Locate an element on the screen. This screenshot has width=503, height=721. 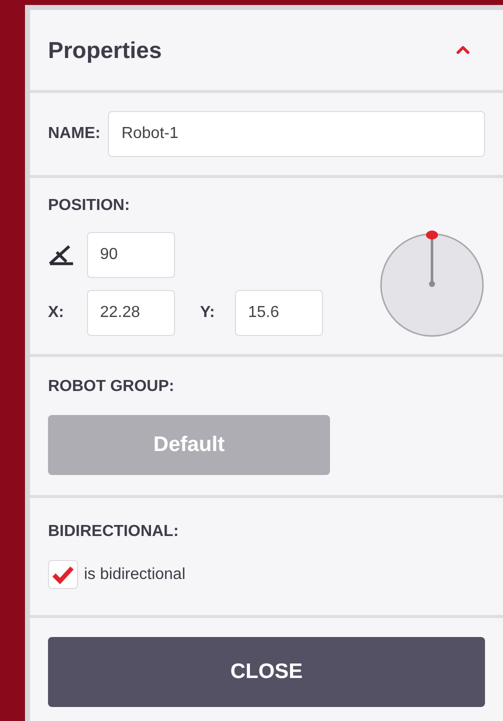
angle-icon is located at coordinates (61, 255).